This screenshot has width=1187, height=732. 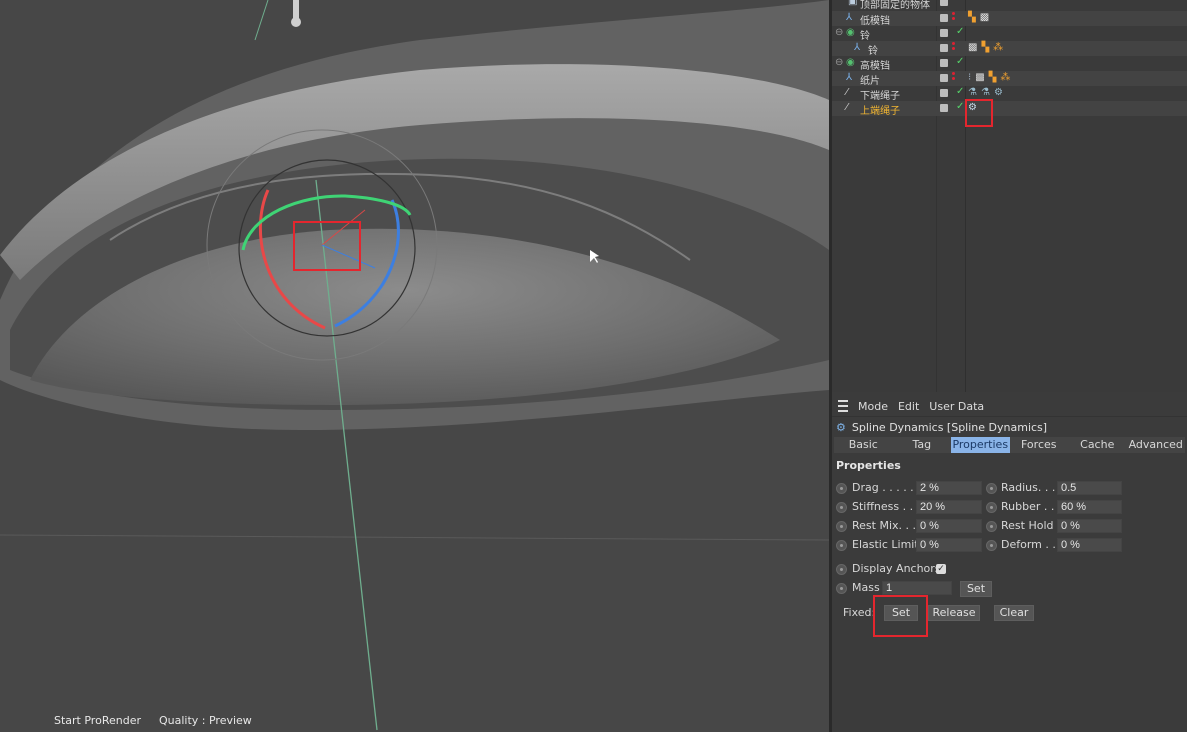 What do you see at coordinates (875, 21) in the screenshot?
I see `object-name: 低模铛` at bounding box center [875, 21].